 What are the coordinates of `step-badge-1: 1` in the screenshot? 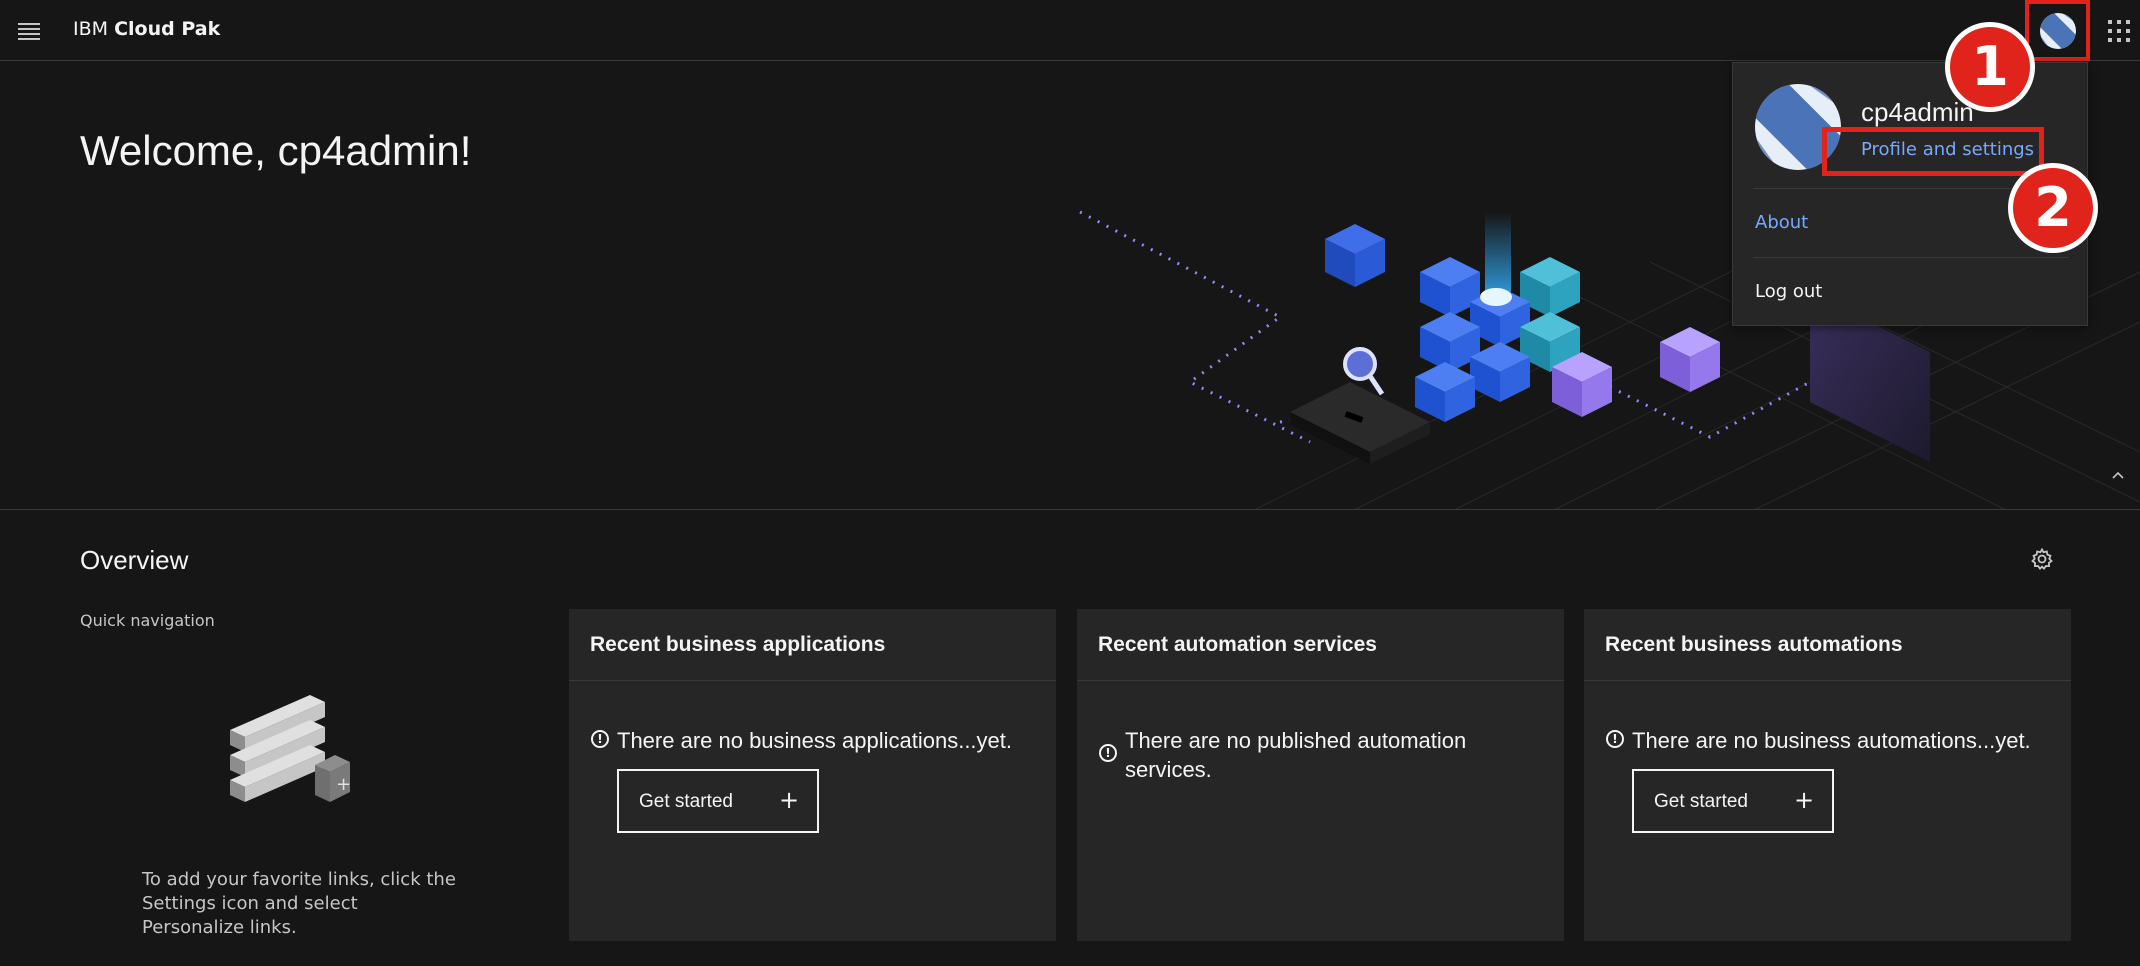 It's located at (1990, 67).